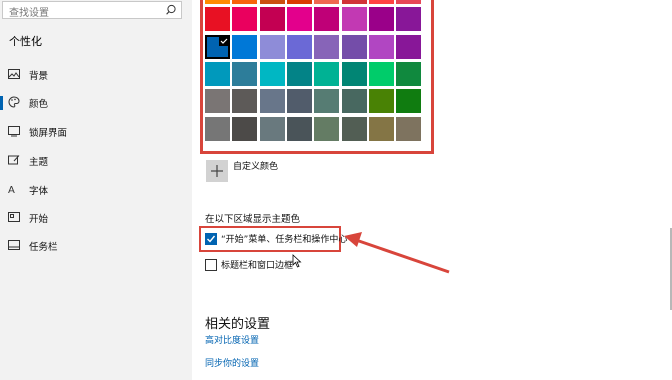 The height and width of the screenshot is (380, 672). I want to click on sync-settings-link: 同步你的设置, so click(232, 362).